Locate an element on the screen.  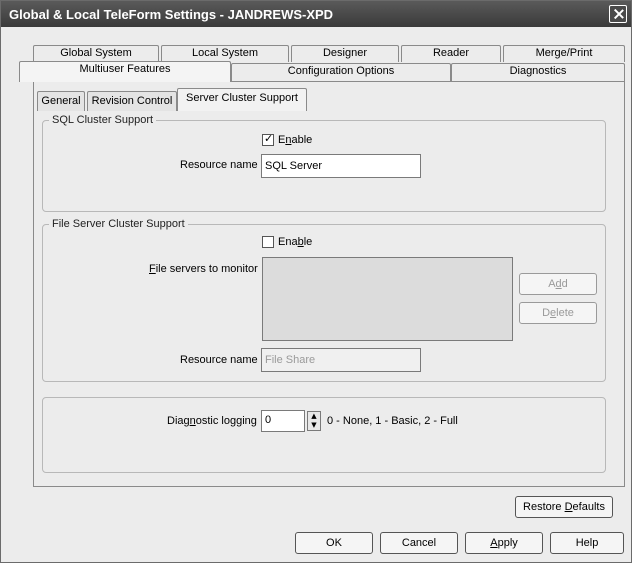
tab-reader: Reader is located at coordinates (451, 53).